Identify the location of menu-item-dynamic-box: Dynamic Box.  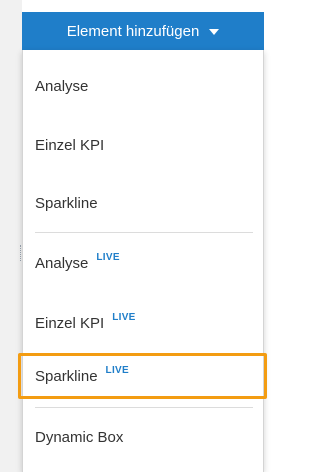
(143, 437).